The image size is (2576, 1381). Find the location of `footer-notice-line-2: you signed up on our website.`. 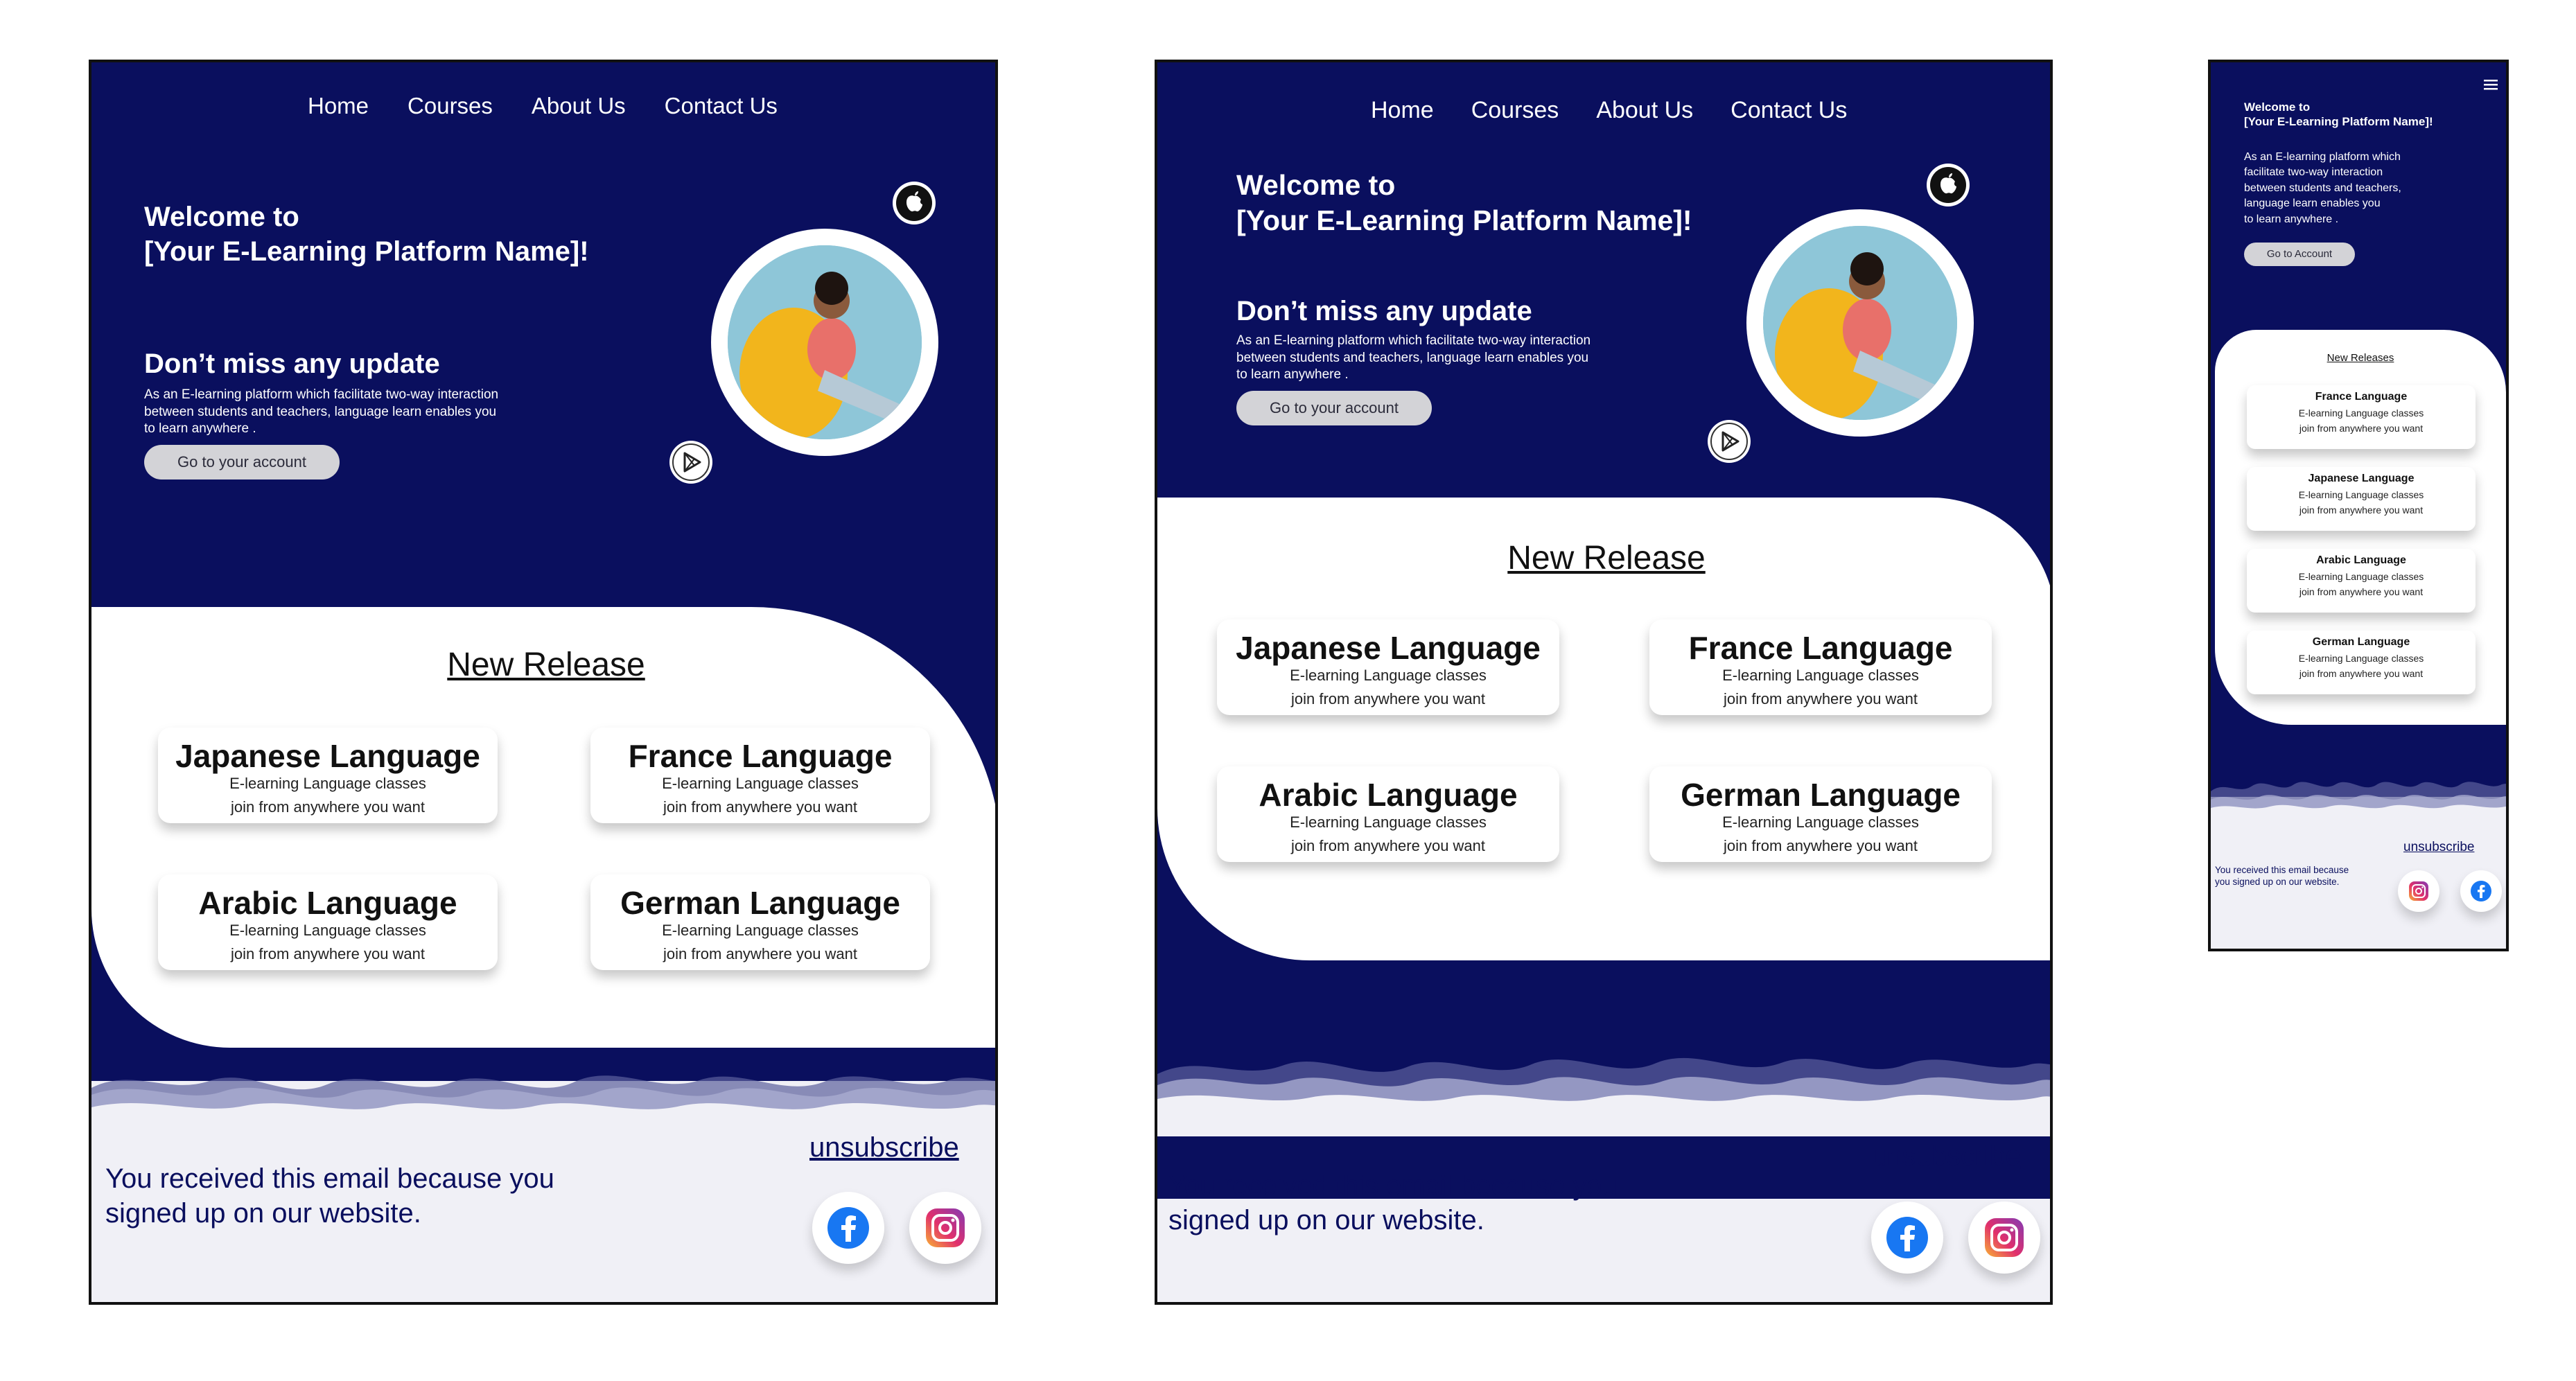

footer-notice-line-2: you signed up on our website. is located at coordinates (2277, 881).